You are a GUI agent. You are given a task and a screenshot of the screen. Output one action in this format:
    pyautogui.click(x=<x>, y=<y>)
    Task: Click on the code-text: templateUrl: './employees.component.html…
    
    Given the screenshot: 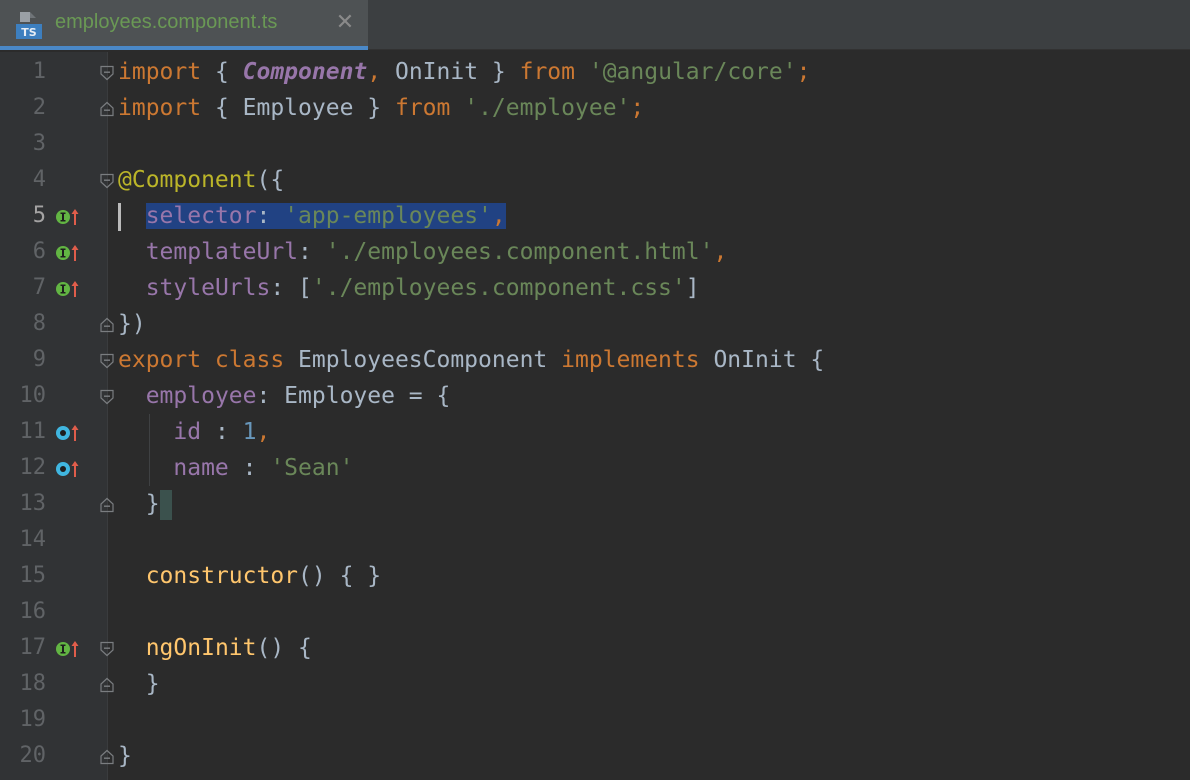 What is the action you would take?
    pyautogui.click(x=423, y=252)
    